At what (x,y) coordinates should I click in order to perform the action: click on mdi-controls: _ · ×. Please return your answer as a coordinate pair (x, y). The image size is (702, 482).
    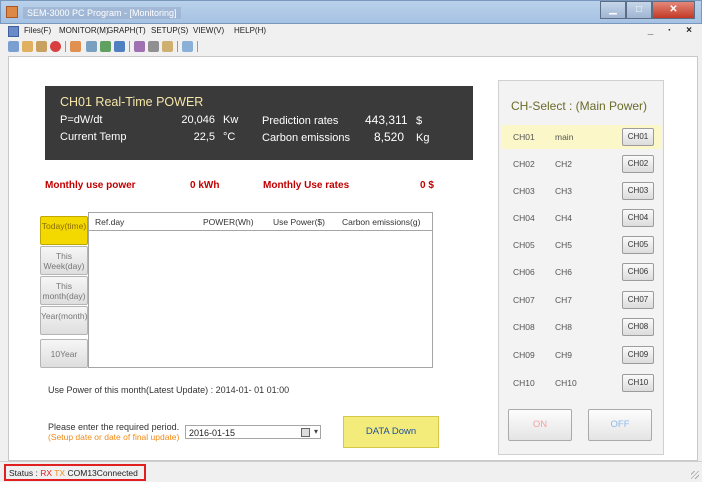
    Looking at the image, I should click on (673, 30).